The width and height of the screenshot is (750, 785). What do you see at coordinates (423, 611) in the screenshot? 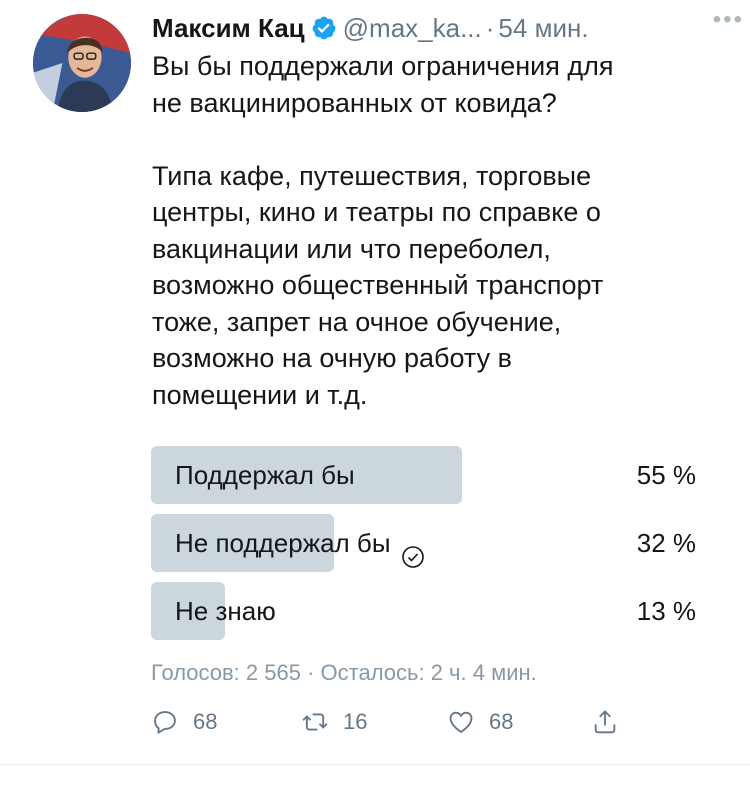
I see `poll-option: Не знаю 13 %` at bounding box center [423, 611].